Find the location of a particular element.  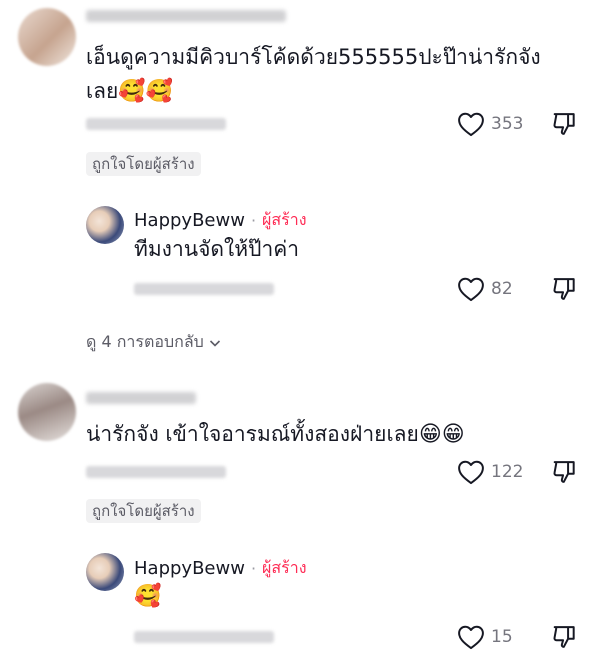

chevron-down-icon is located at coordinates (214, 343).